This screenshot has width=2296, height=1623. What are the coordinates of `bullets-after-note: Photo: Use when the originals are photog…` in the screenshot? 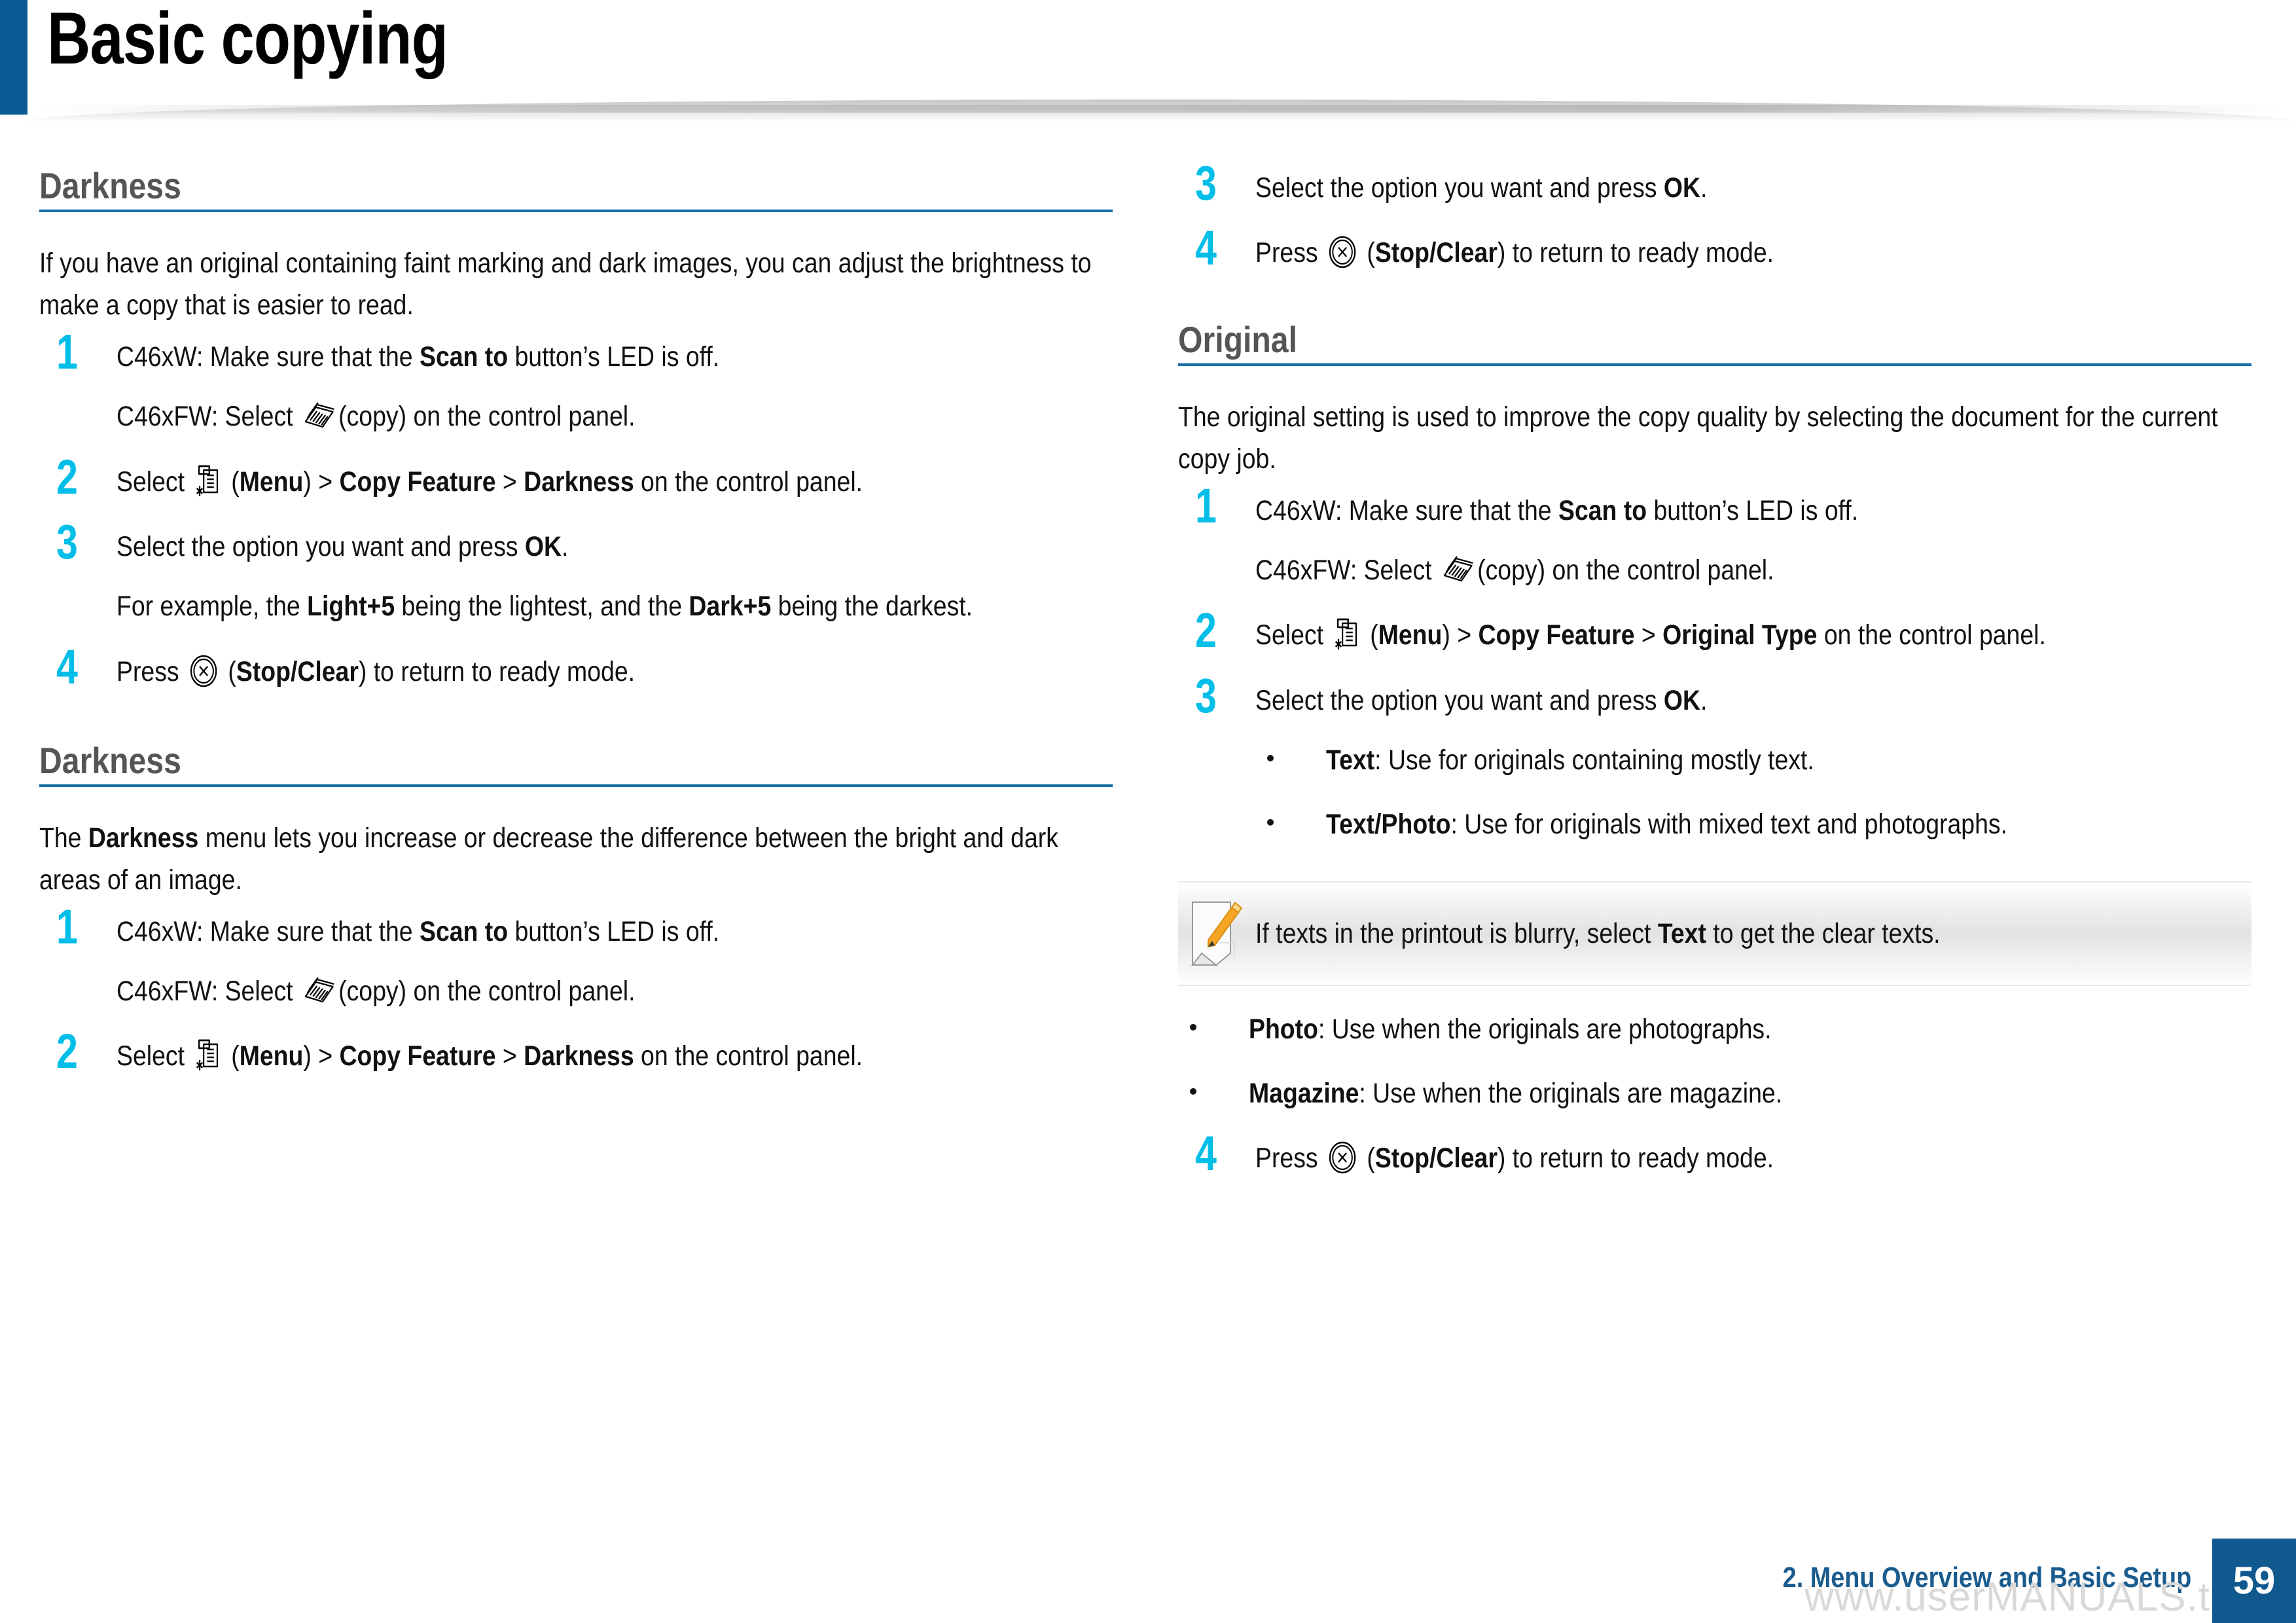 It's located at (1714, 1061).